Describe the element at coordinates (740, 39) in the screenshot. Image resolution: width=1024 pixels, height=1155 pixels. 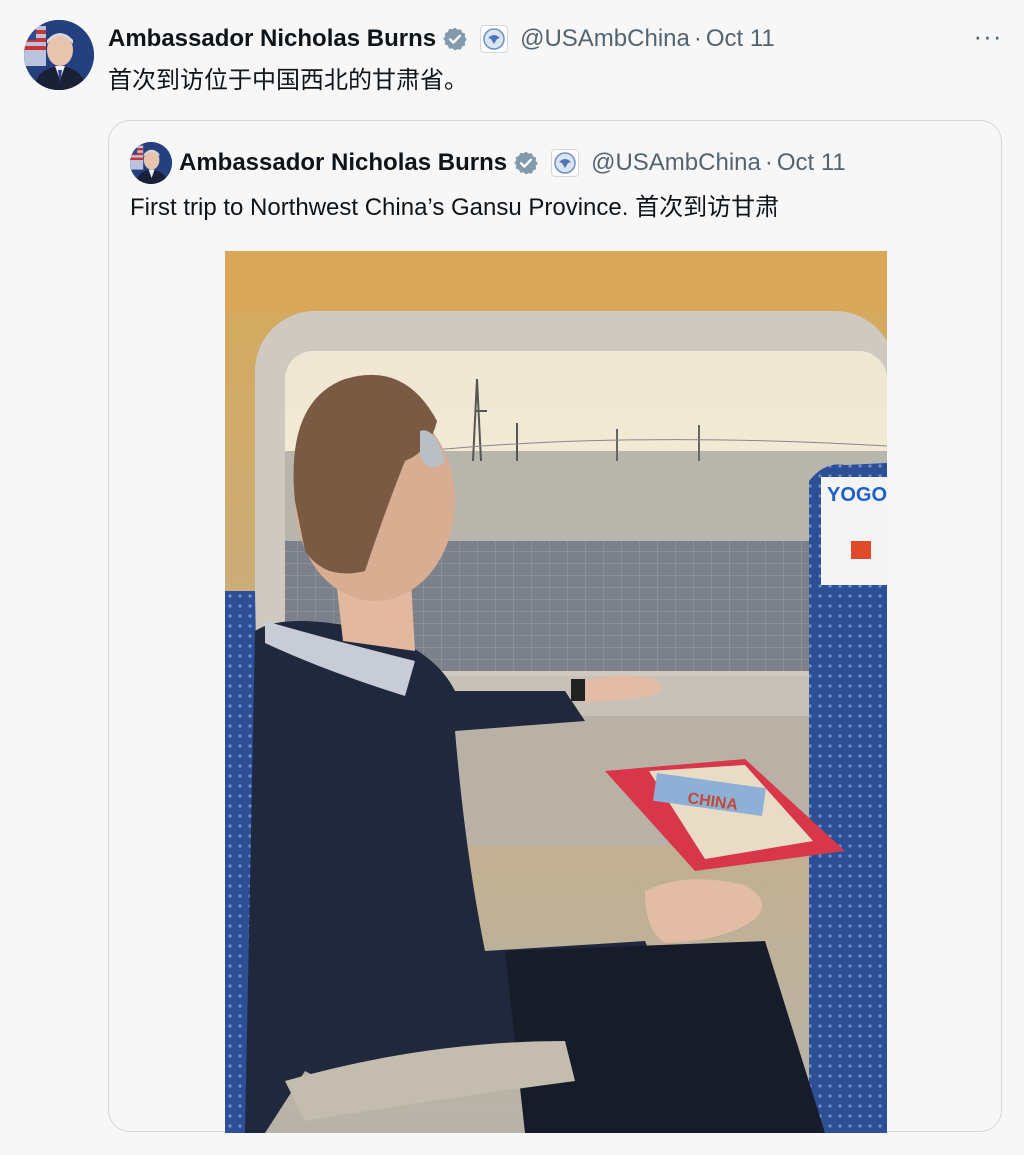
I see `post-date: Oct 11` at that location.